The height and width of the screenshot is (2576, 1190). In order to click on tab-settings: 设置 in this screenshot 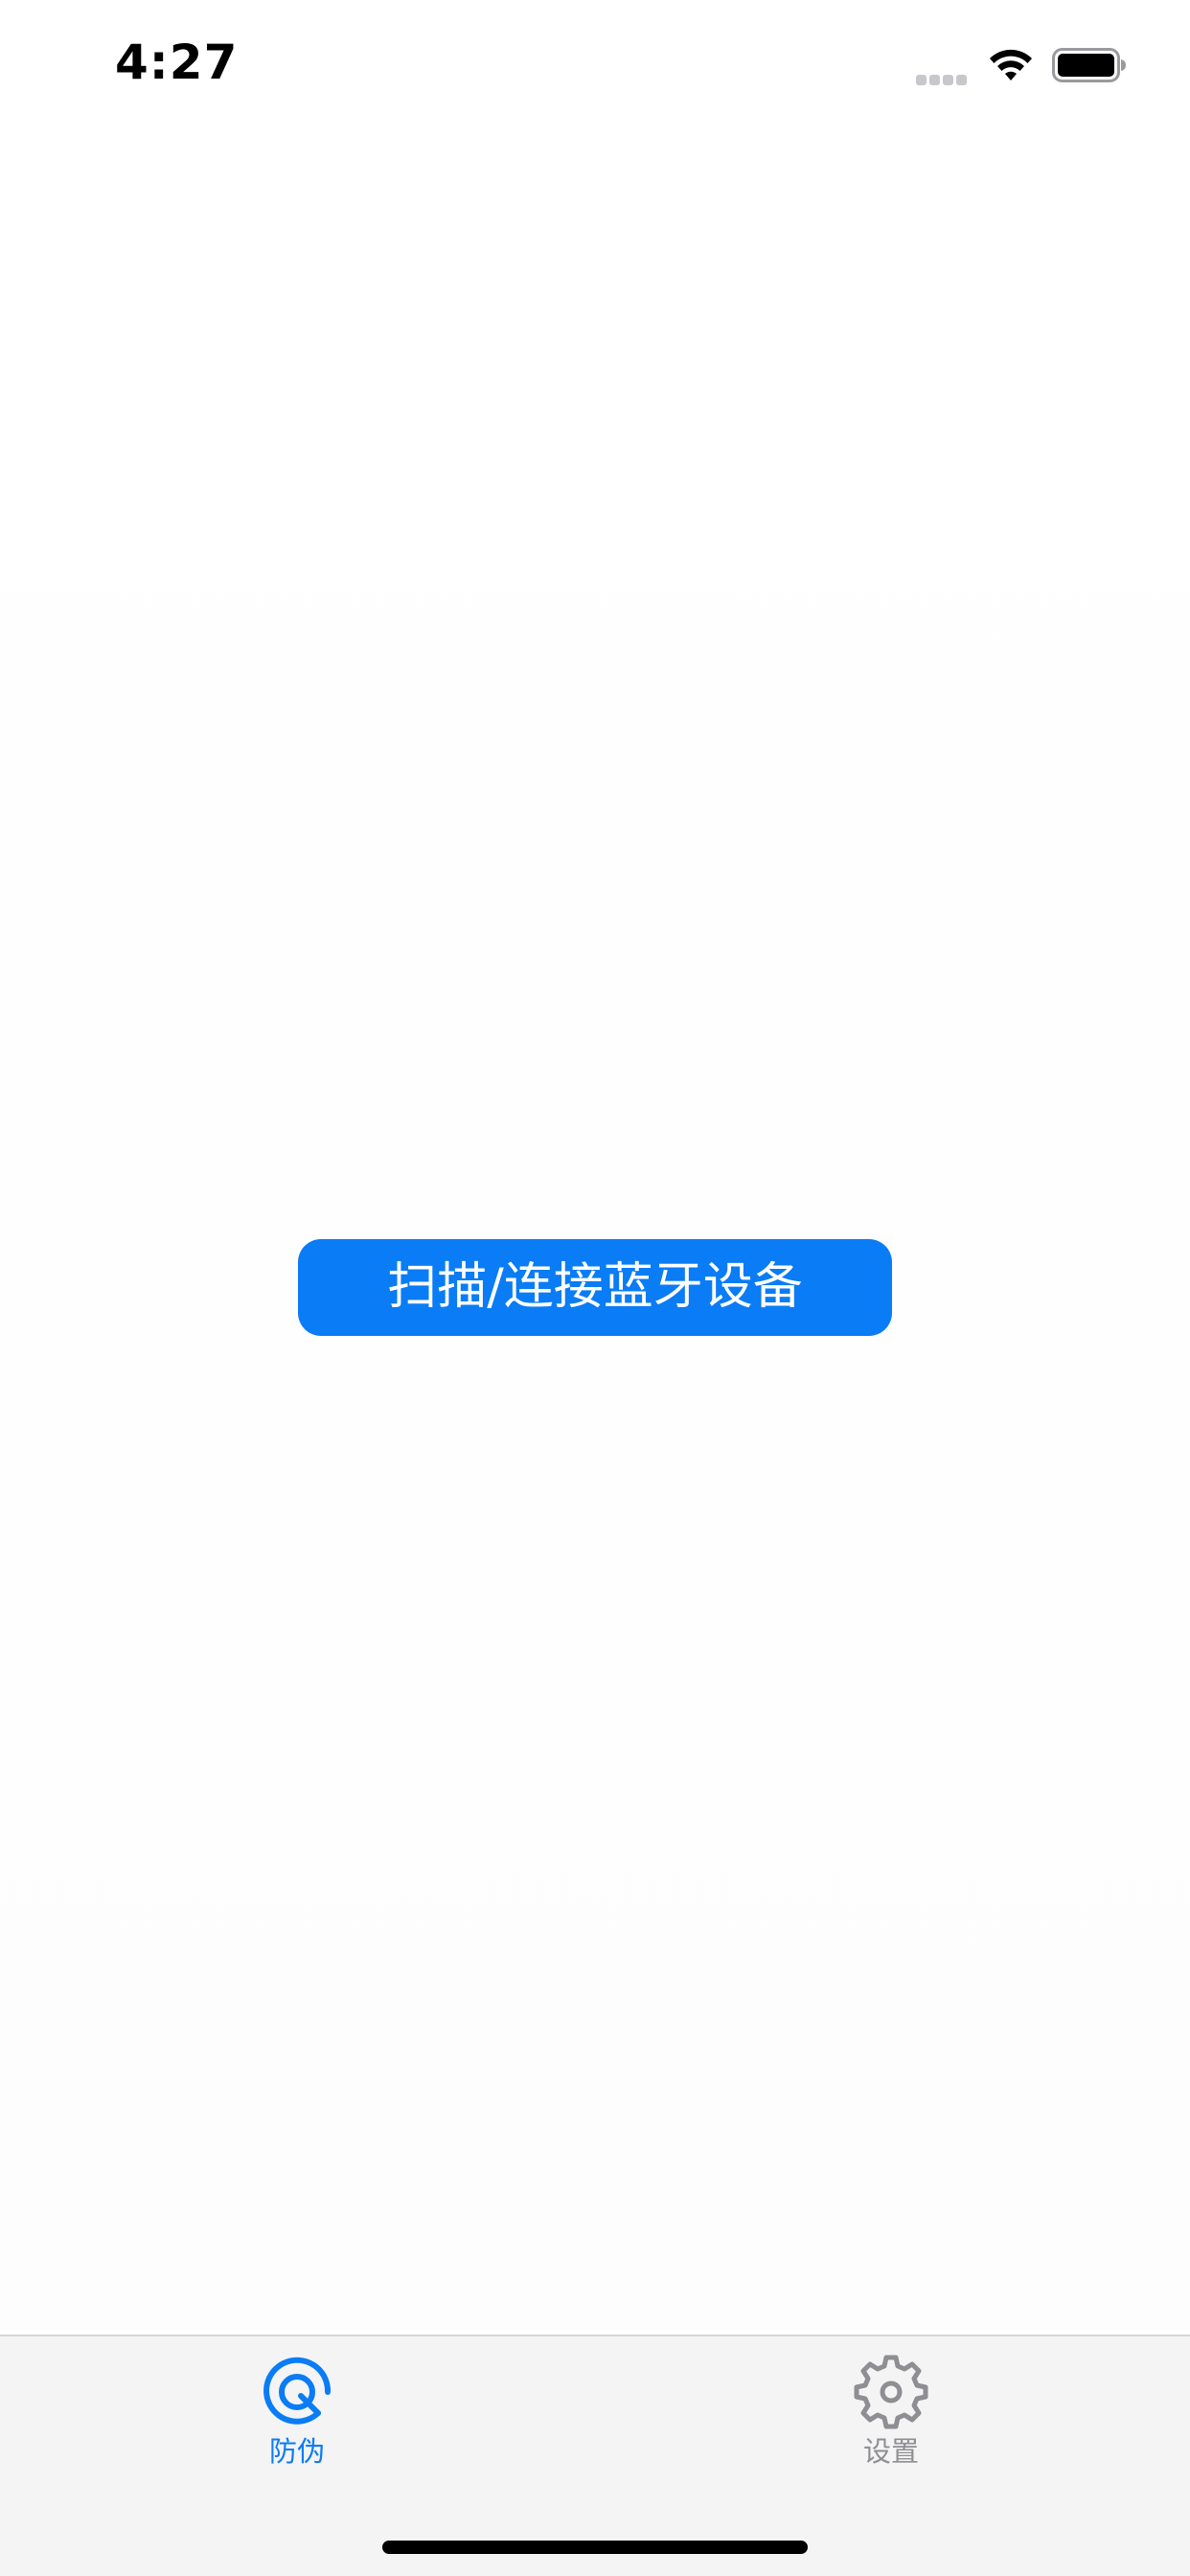, I will do `click(891, 2416)`.